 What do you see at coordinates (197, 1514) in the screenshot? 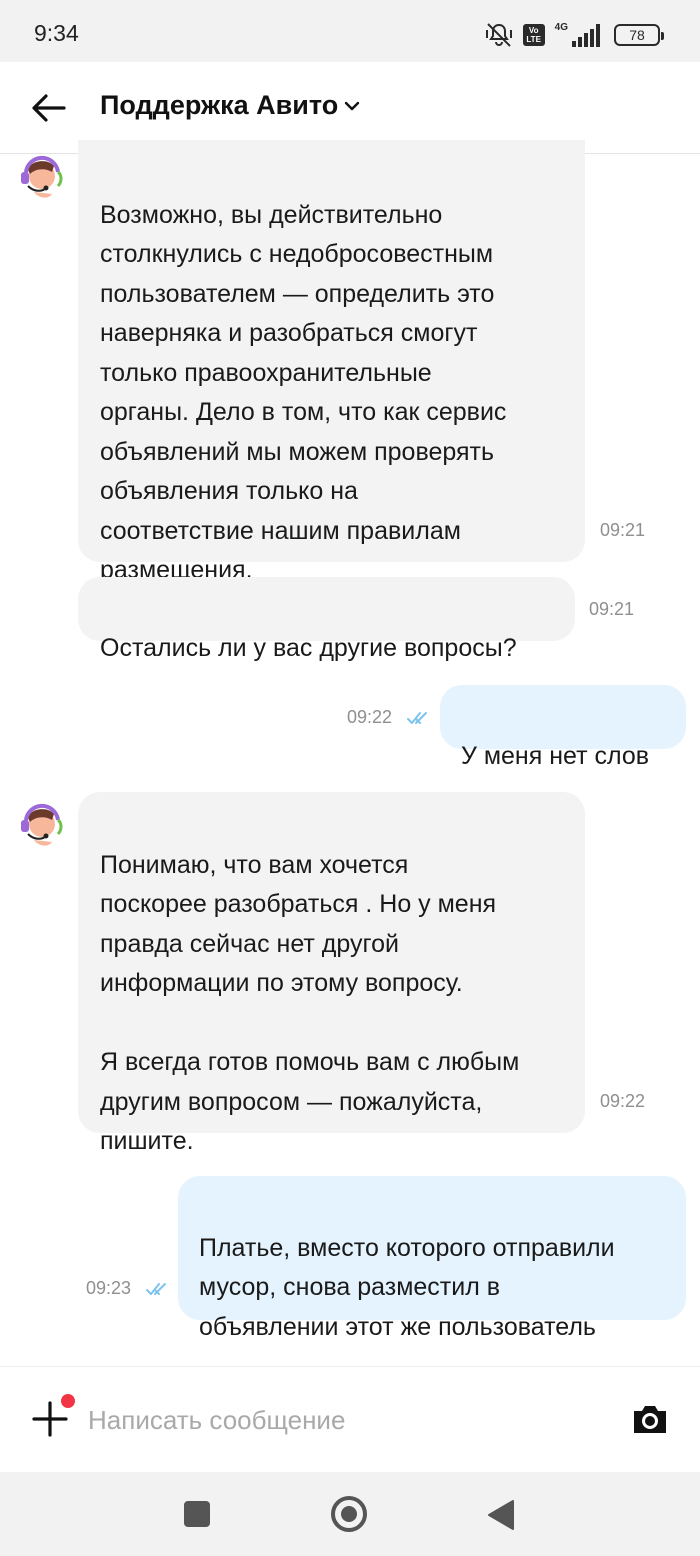
I see `recents-icon` at bounding box center [197, 1514].